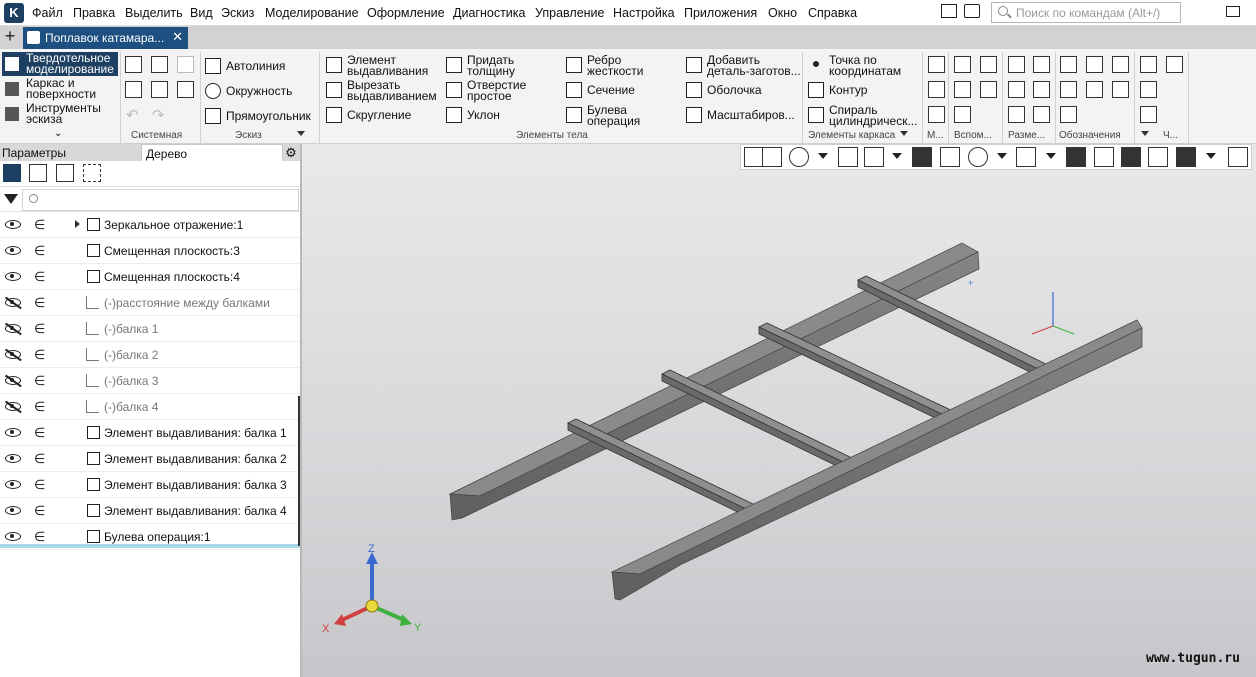  What do you see at coordinates (1145, 133) in the screenshot?
I see `designations-group-dropdown-icon` at bounding box center [1145, 133].